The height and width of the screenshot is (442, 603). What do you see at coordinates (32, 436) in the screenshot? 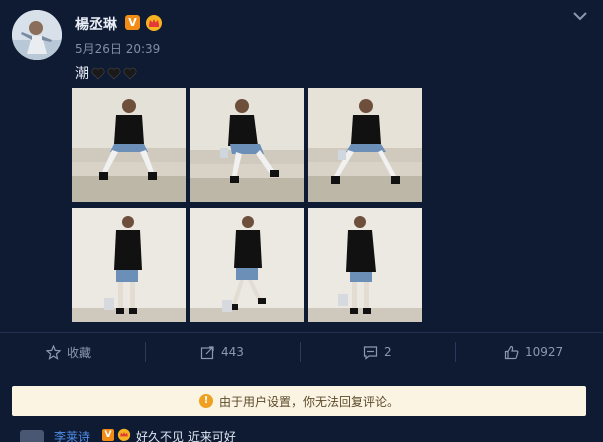
I see `commenter-avatar` at bounding box center [32, 436].